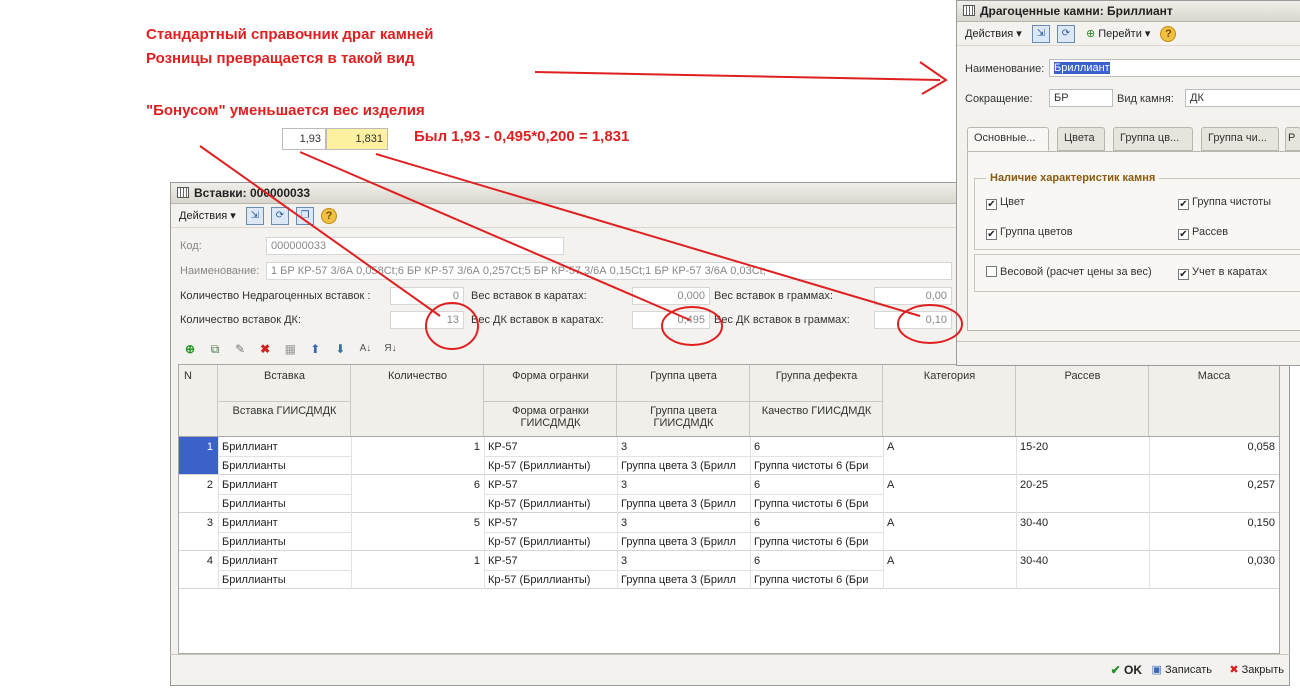 The height and width of the screenshot is (696, 1300). What do you see at coordinates (1224, 203) in the screenshot?
I see `check-clarity-group: ✔ Группа чистоты` at bounding box center [1224, 203].